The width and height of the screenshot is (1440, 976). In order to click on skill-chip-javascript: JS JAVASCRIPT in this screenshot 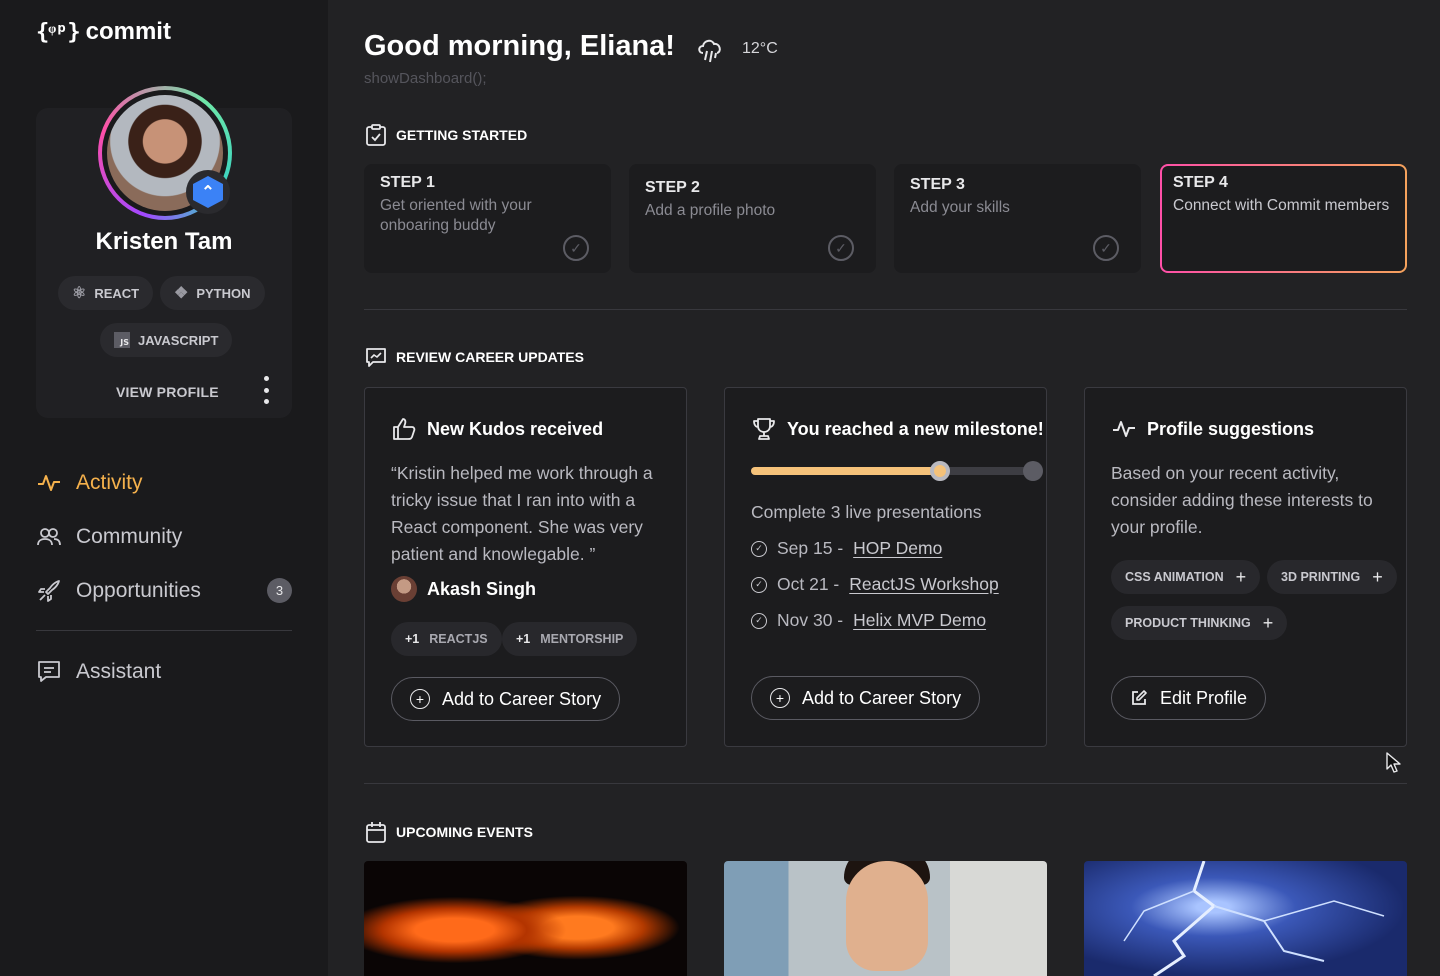, I will do `click(166, 340)`.